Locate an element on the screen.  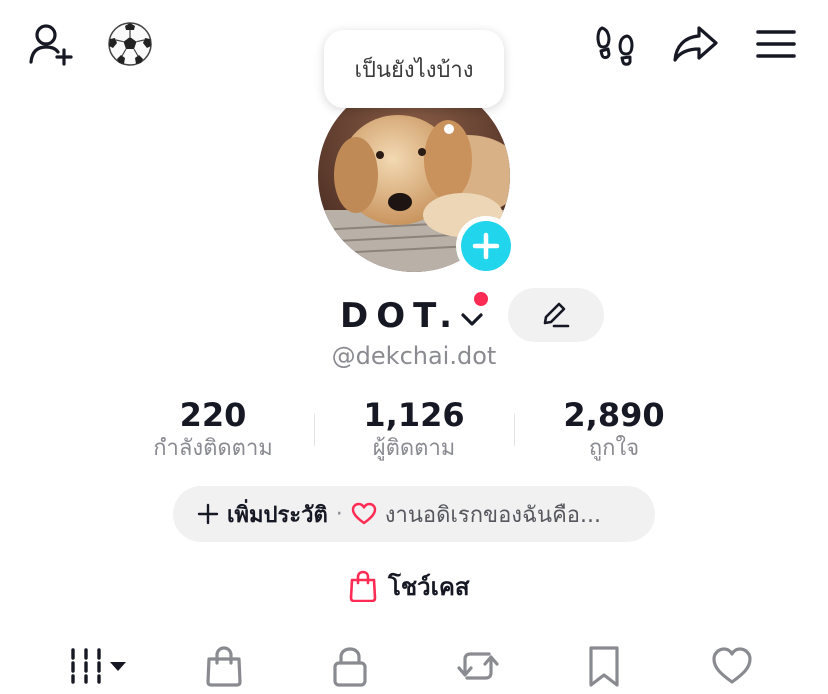
chevron-down-icon is located at coordinates (472, 319).